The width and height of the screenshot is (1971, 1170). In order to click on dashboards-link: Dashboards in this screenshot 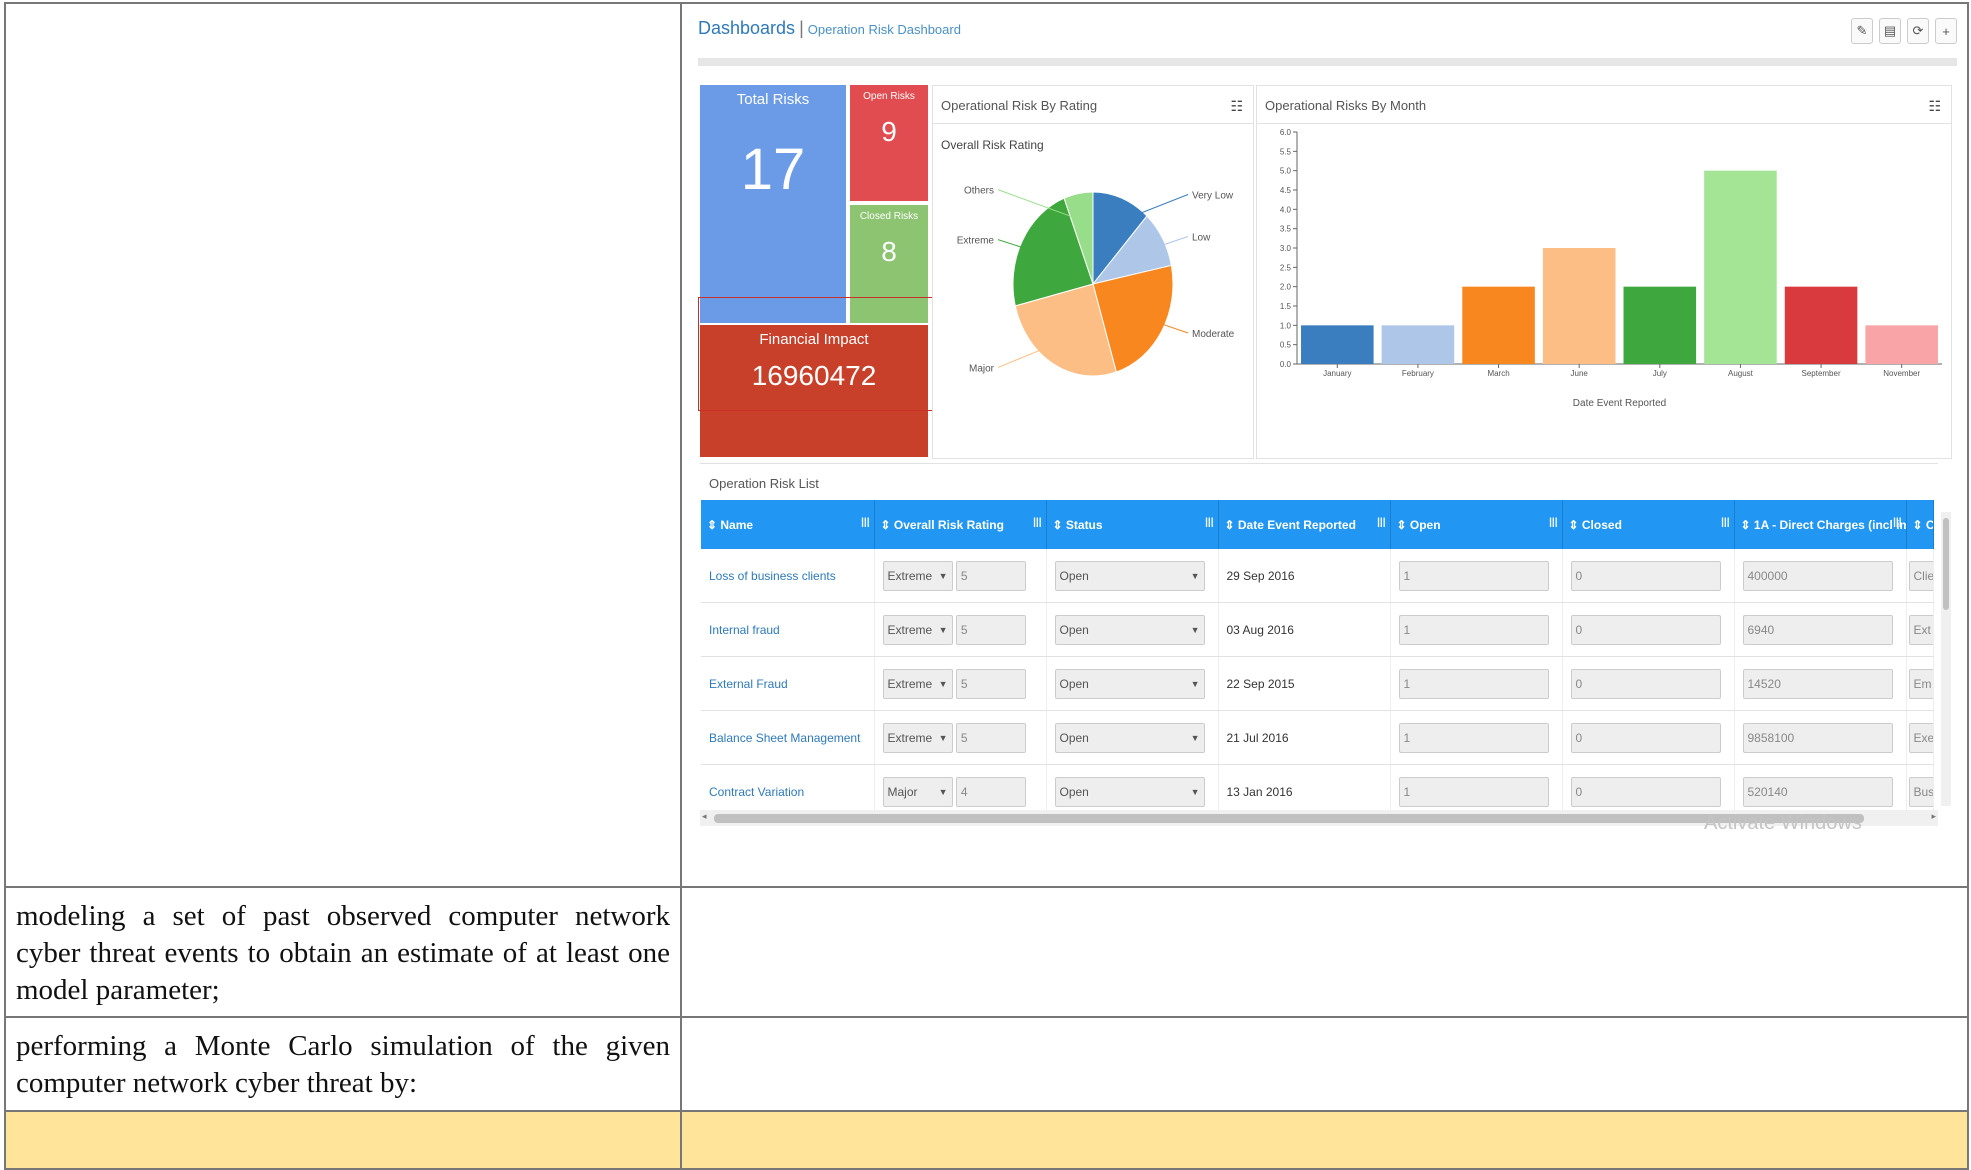, I will do `click(746, 28)`.